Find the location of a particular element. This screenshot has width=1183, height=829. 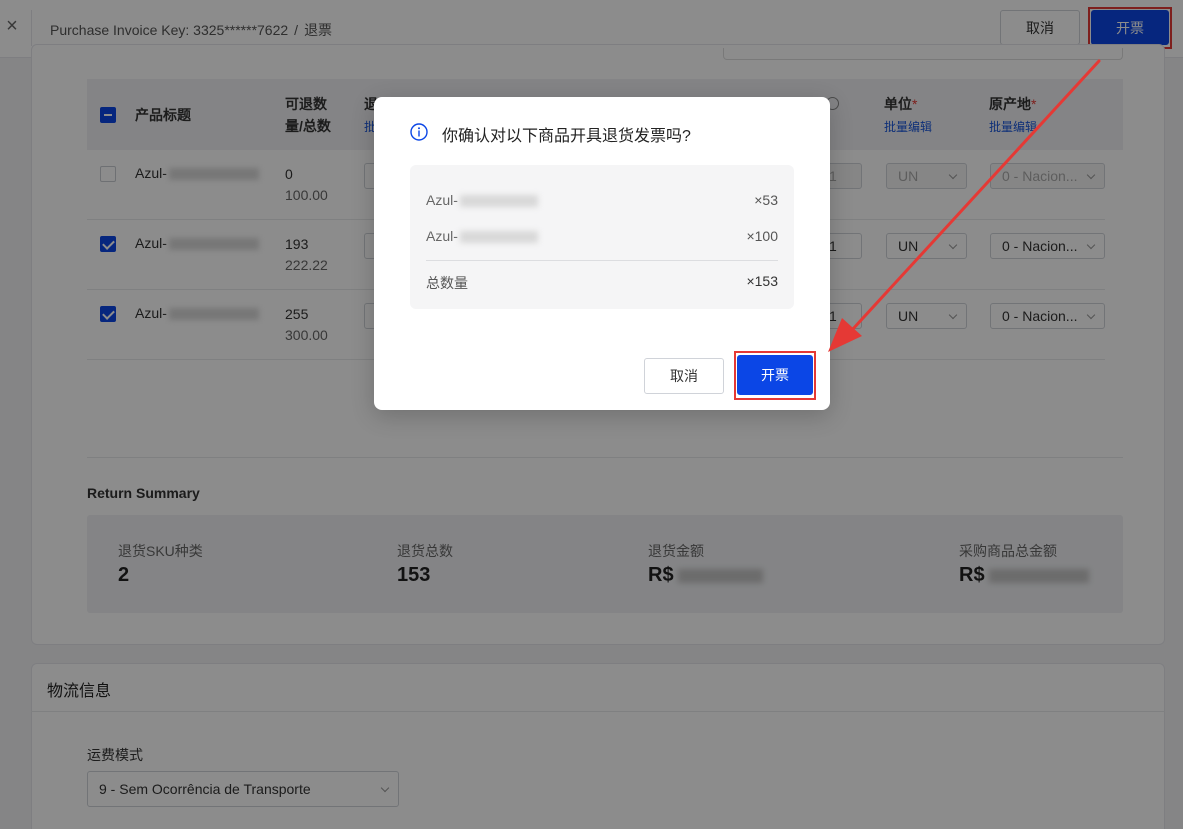

list-item: Azul- ×100 is located at coordinates (602, 236).